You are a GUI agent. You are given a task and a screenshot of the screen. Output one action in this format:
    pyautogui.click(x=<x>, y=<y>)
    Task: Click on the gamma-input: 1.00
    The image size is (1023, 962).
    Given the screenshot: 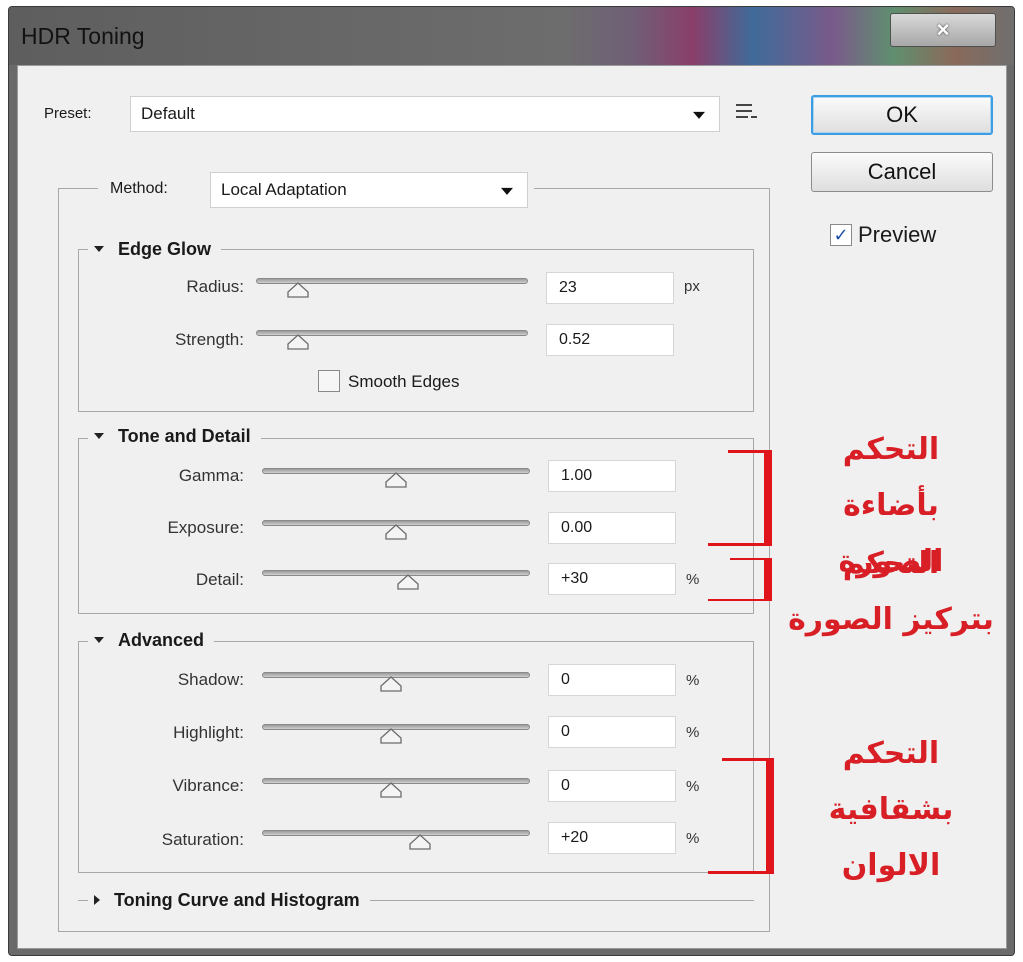 What is the action you would take?
    pyautogui.click(x=612, y=476)
    